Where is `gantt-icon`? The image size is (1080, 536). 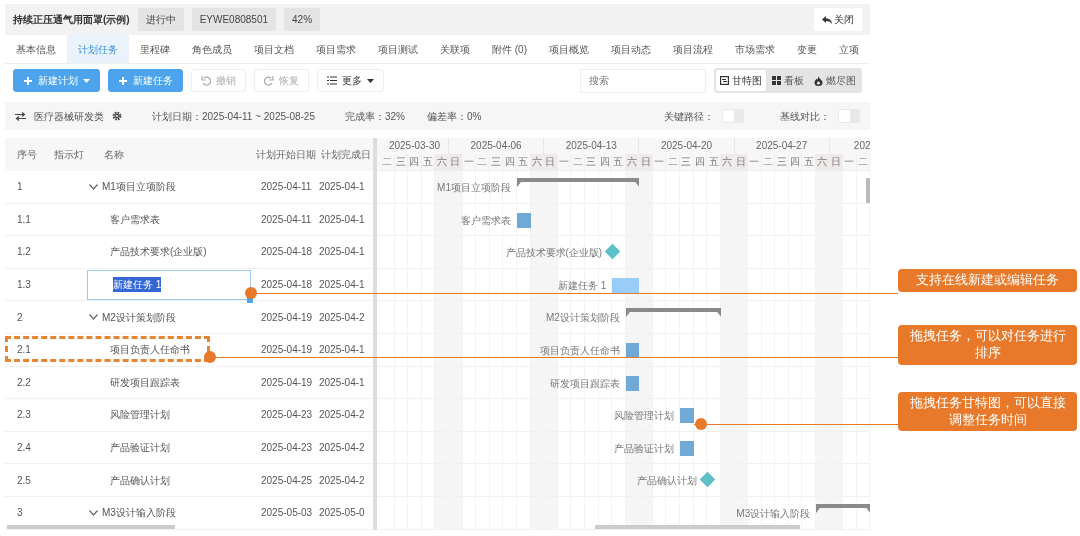 gantt-icon is located at coordinates (724, 80).